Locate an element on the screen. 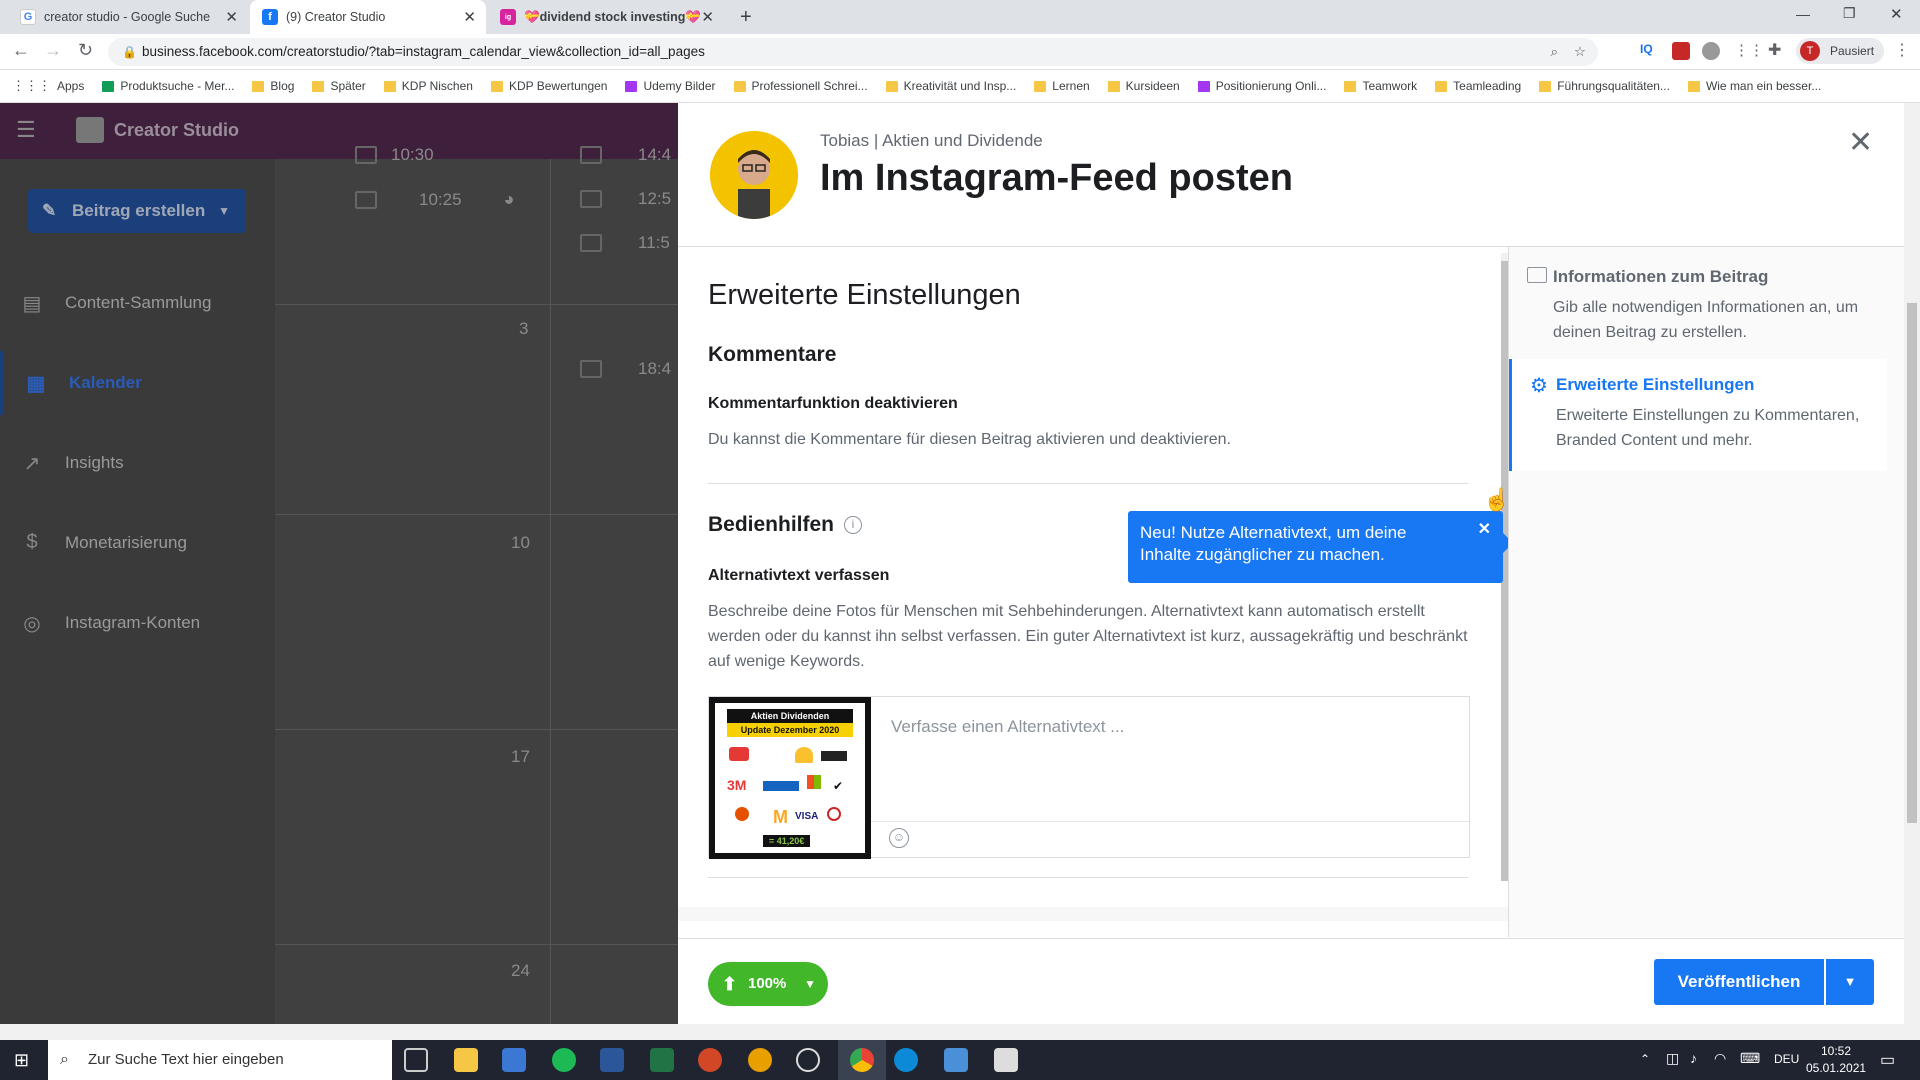  page-horizontal-scrollbar is located at coordinates (960, 1032).